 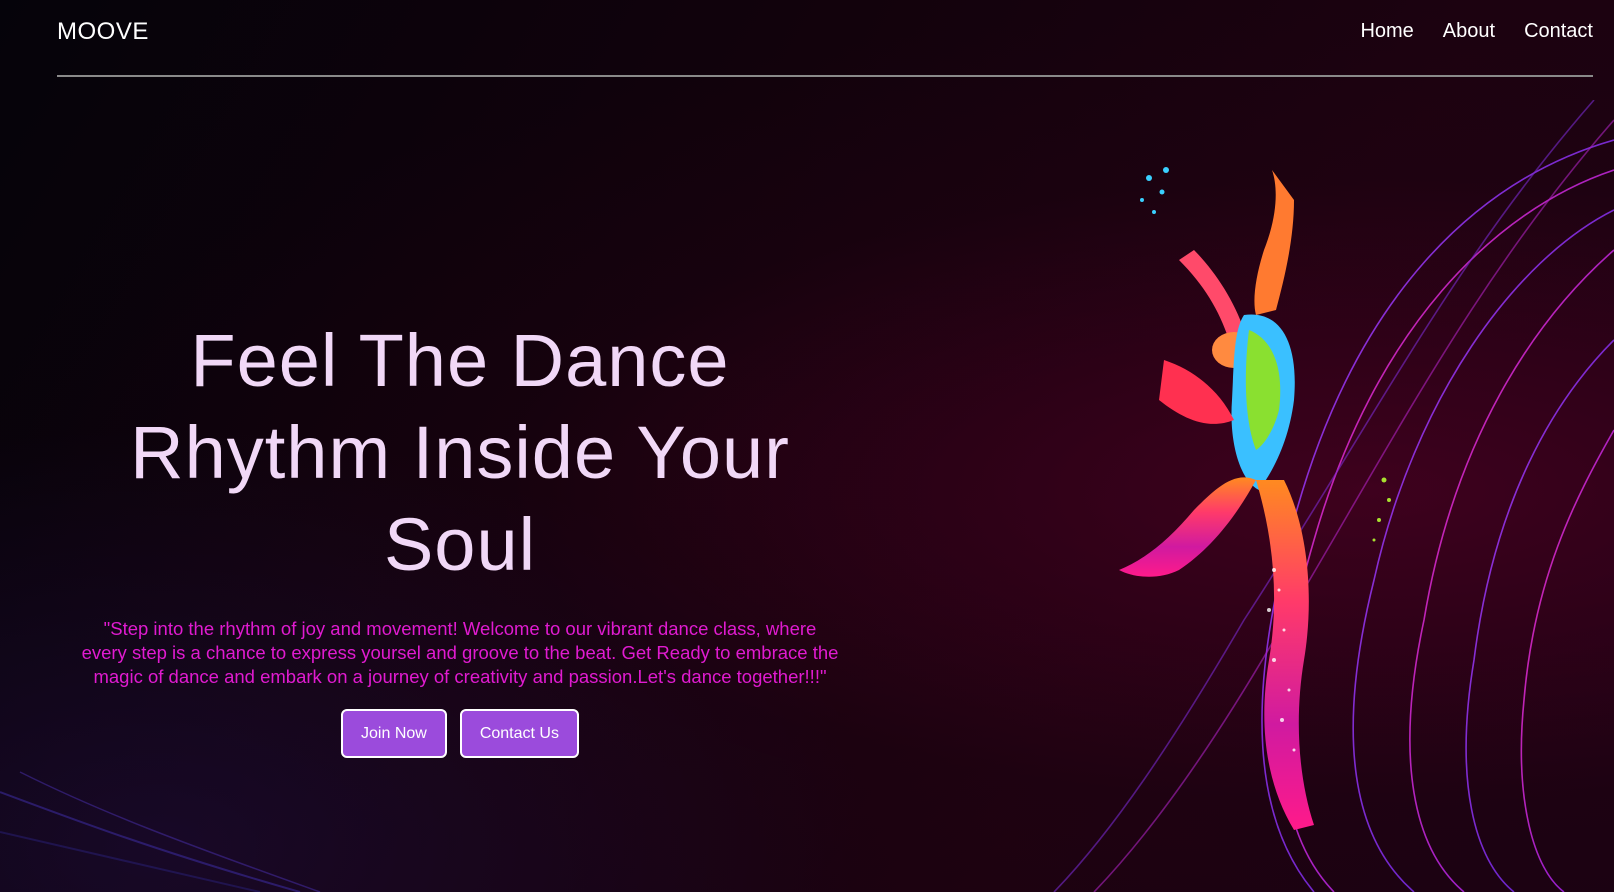 What do you see at coordinates (1386, 31) in the screenshot?
I see `nav-home-link: Home` at bounding box center [1386, 31].